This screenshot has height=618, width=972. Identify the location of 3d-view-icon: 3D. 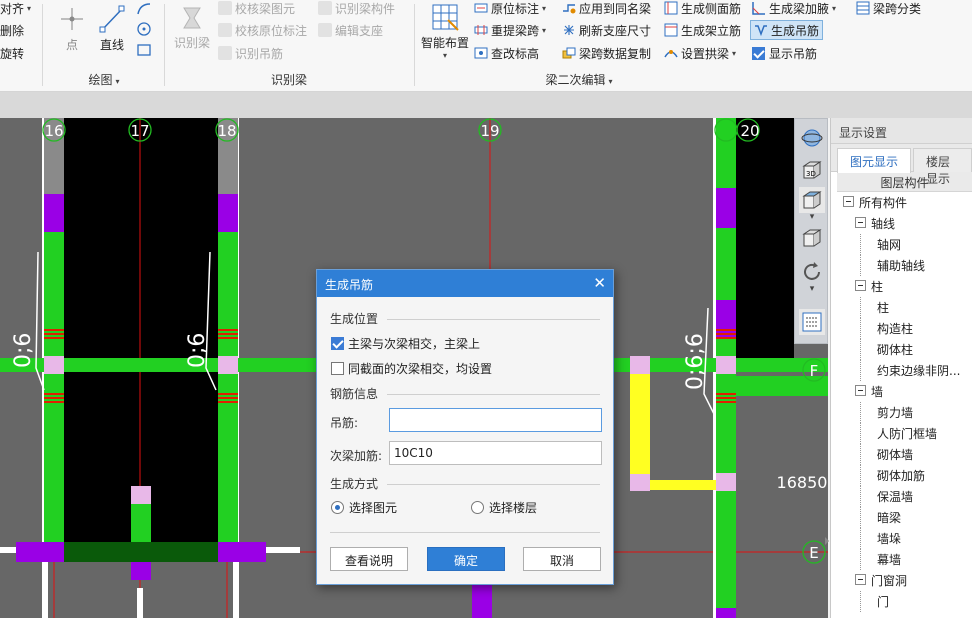
(812, 170).